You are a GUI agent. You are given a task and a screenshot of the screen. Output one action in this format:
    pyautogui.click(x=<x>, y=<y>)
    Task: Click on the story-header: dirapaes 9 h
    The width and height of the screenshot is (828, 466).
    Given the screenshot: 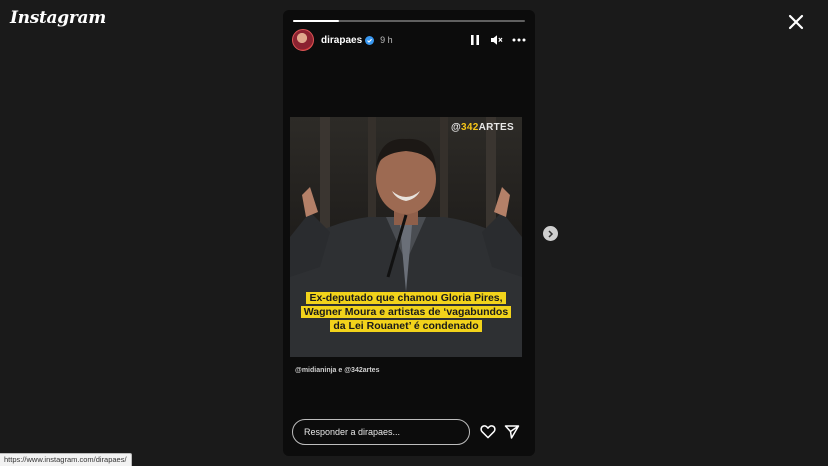 What is the action you would take?
    pyautogui.click(x=409, y=40)
    